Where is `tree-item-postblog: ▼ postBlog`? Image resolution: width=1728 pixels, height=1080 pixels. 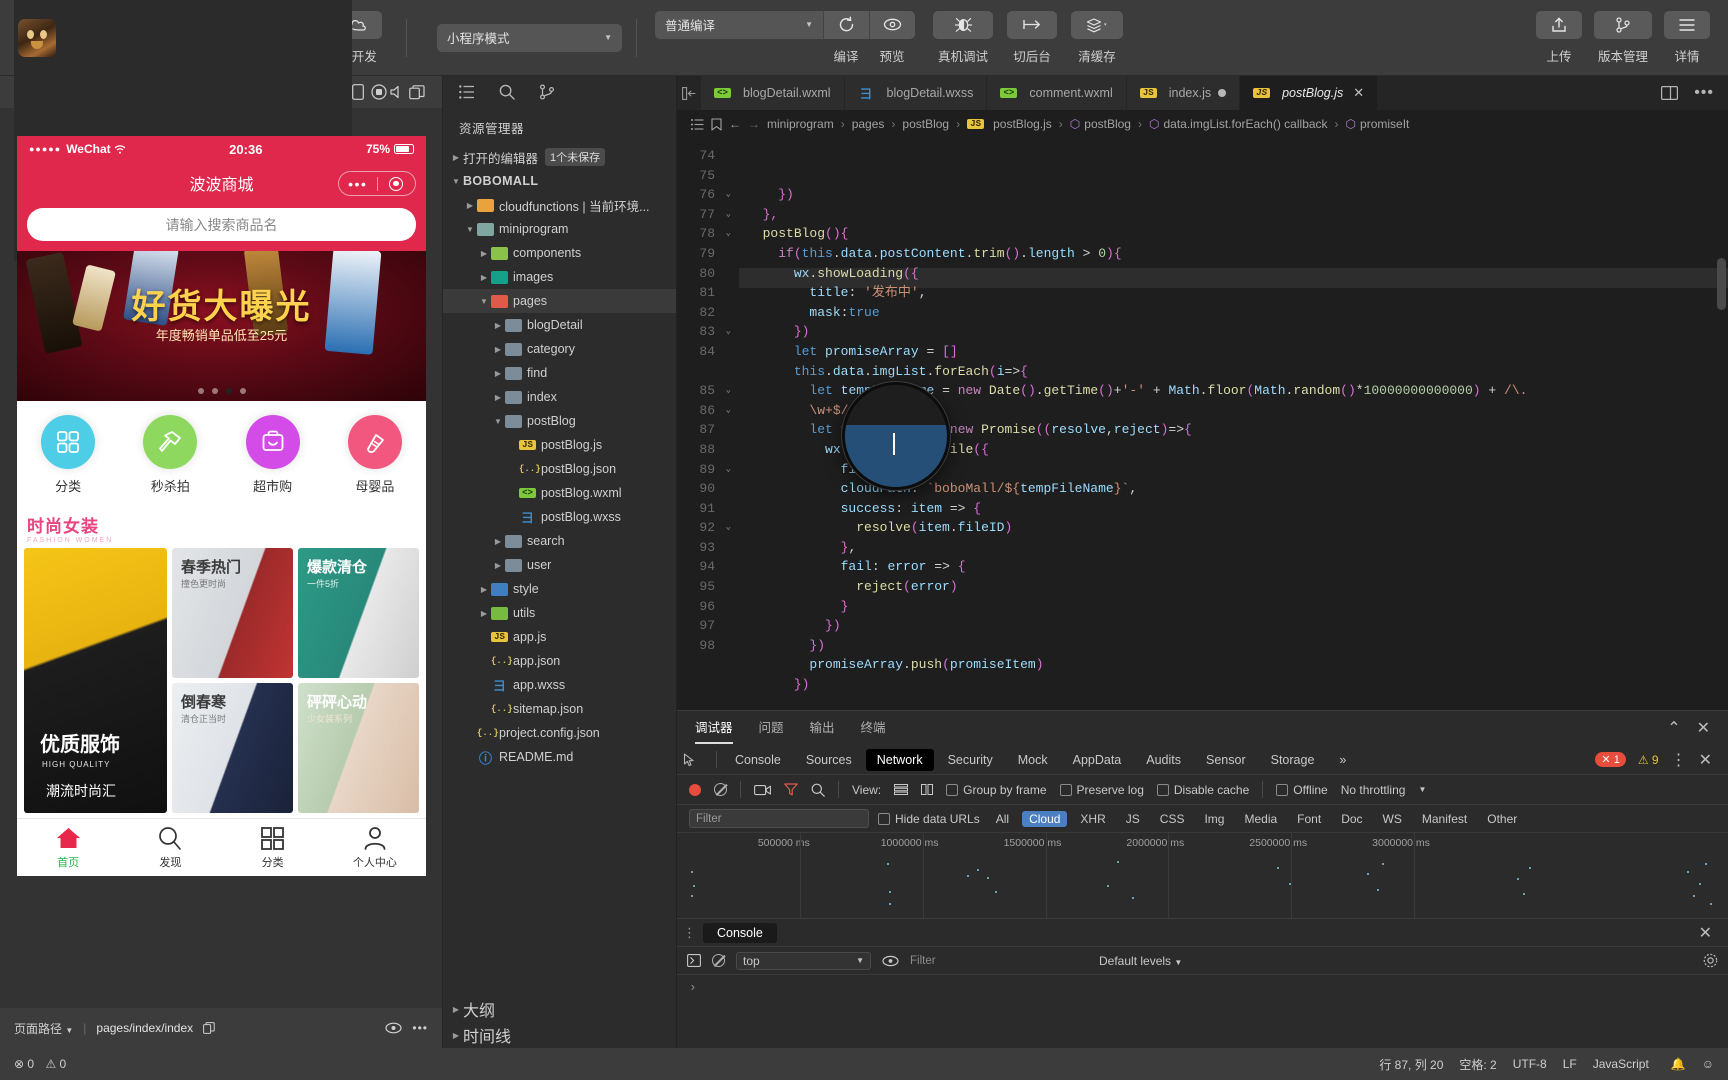 tree-item-postblog: ▼ postBlog is located at coordinates (559, 421).